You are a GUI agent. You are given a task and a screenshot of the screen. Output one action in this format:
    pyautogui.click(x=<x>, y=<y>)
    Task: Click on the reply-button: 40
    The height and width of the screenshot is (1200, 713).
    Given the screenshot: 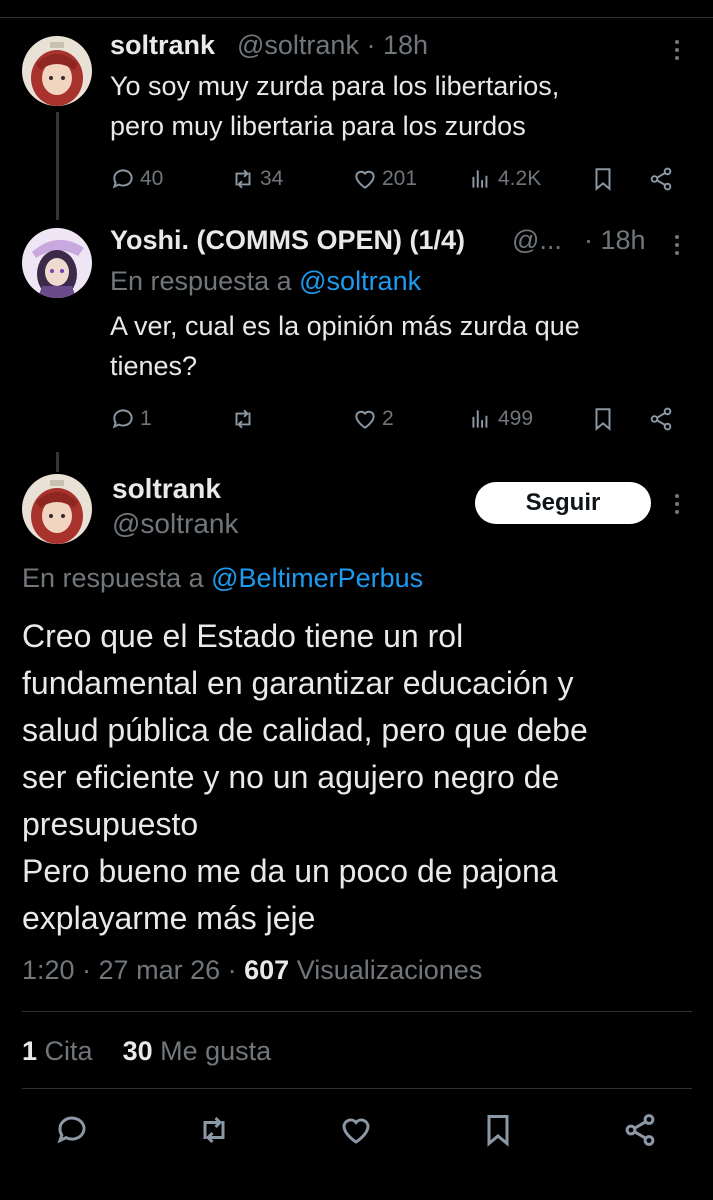 What is the action you would take?
    pyautogui.click(x=136, y=179)
    